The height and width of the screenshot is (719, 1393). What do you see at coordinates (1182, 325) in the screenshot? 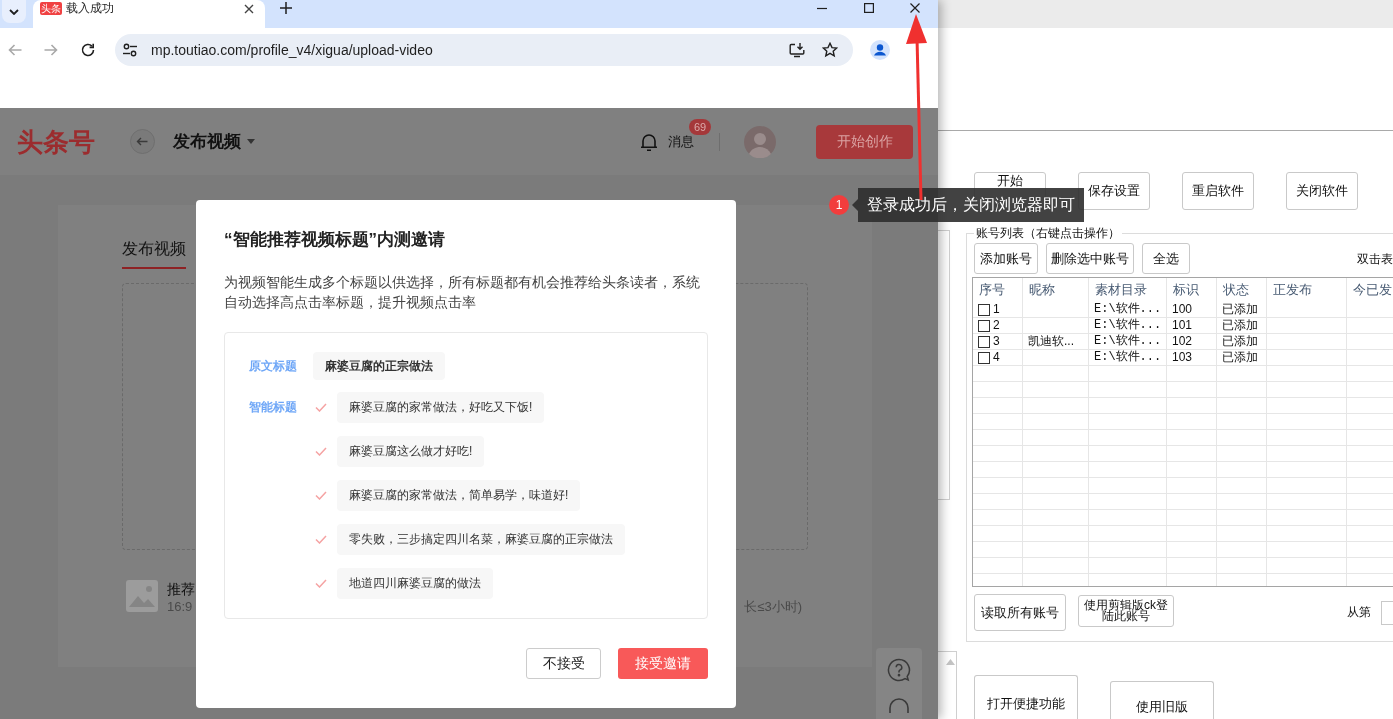
I see `table-cell-text: 101` at bounding box center [1182, 325].